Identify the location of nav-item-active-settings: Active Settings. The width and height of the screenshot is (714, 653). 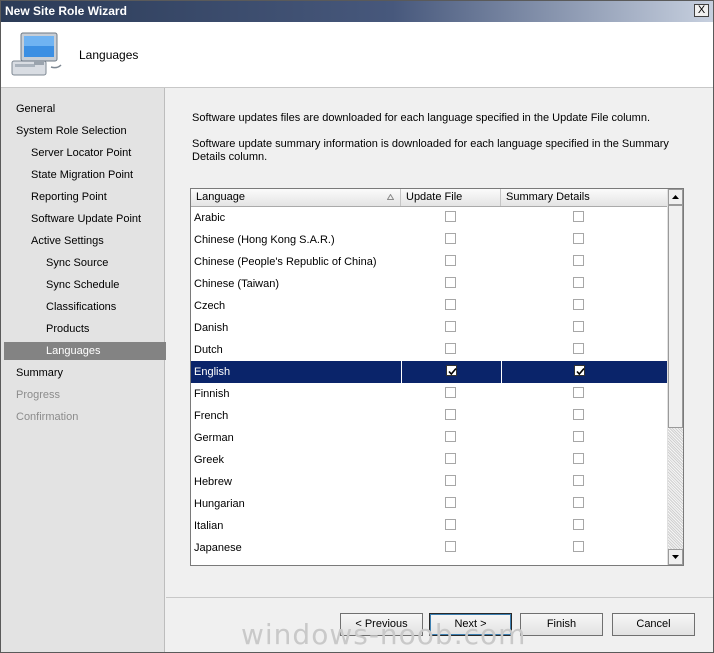
(97, 241).